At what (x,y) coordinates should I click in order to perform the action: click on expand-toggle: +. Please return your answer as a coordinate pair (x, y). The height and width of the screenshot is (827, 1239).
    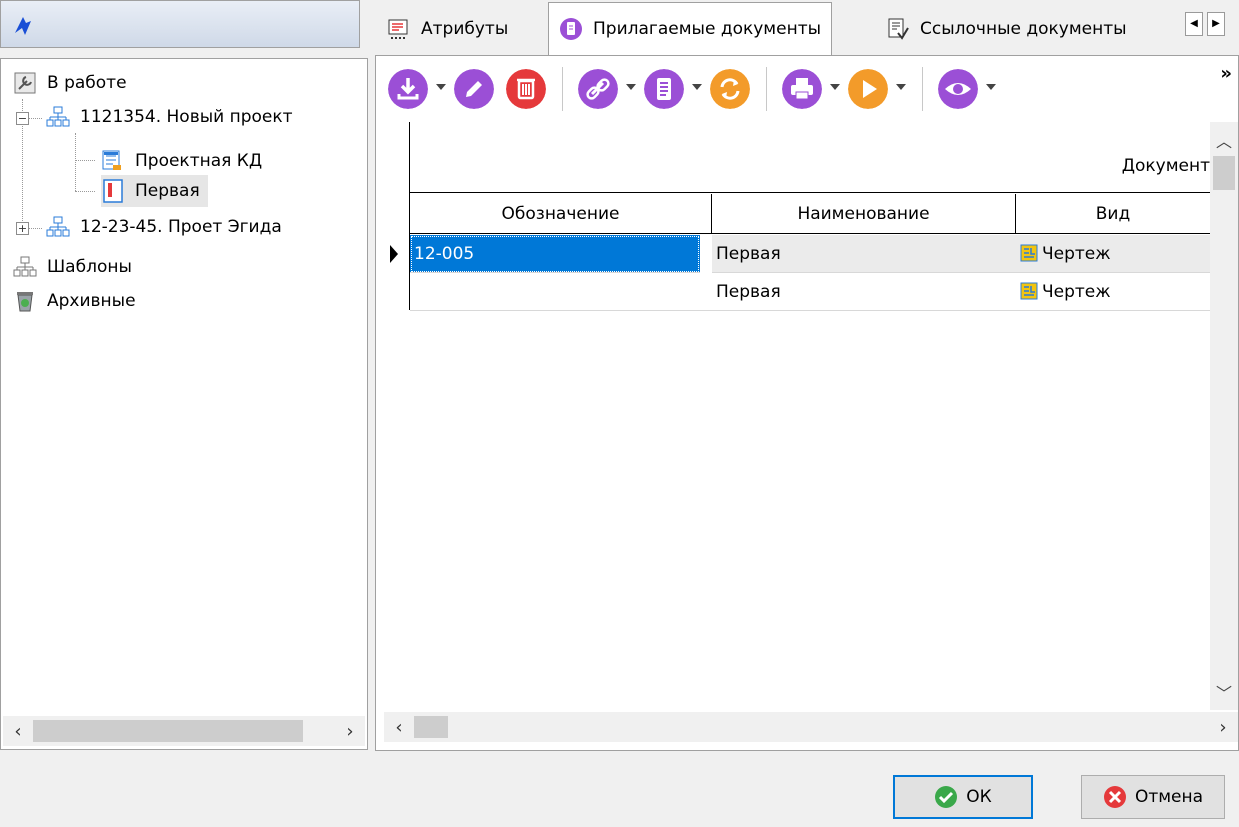
    Looking at the image, I should click on (22, 228).